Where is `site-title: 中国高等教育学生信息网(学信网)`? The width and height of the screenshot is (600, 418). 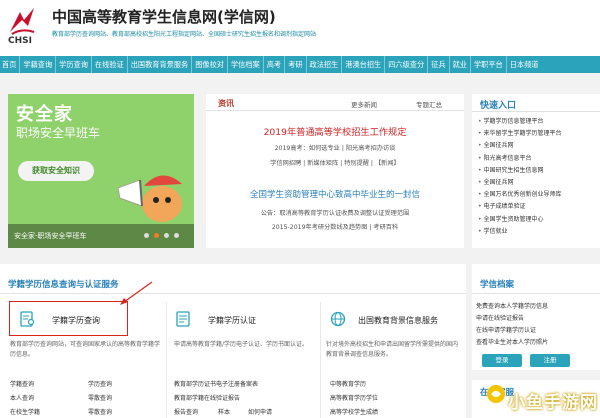
site-title: 中国高等教育学生信息网(学信网) is located at coordinates (164, 16).